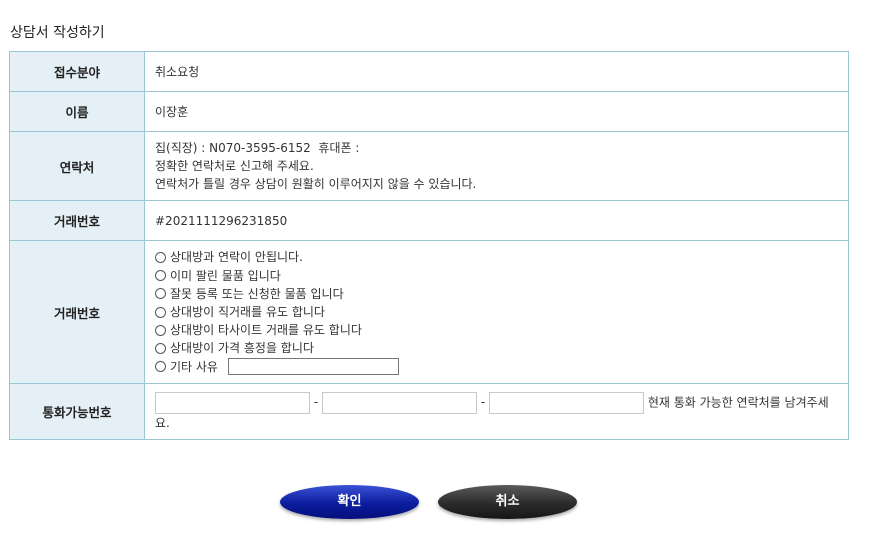 The height and width of the screenshot is (554, 879). Describe the element at coordinates (57, 33) in the screenshot. I see `page-title: 상담서 작성하기` at that location.